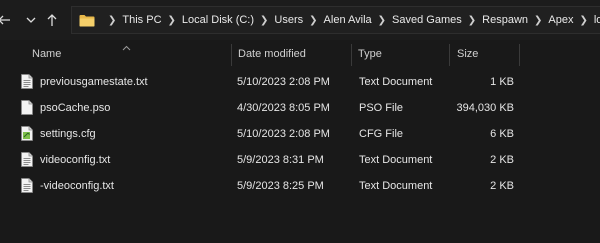  I want to click on arrow-up-icon, so click(52, 20).